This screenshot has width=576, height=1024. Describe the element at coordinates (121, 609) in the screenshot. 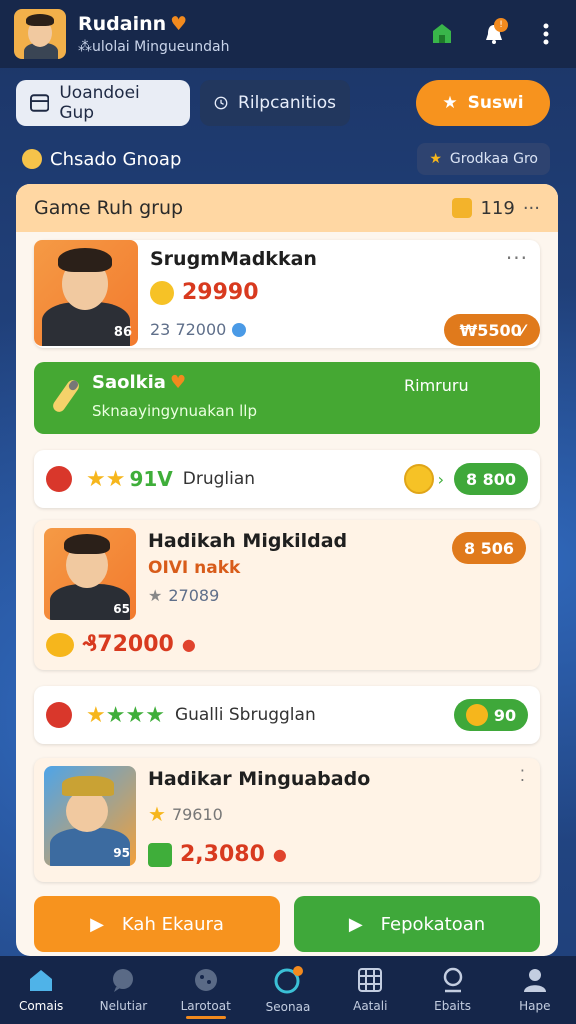

I see `player-level-badge: 65` at that location.